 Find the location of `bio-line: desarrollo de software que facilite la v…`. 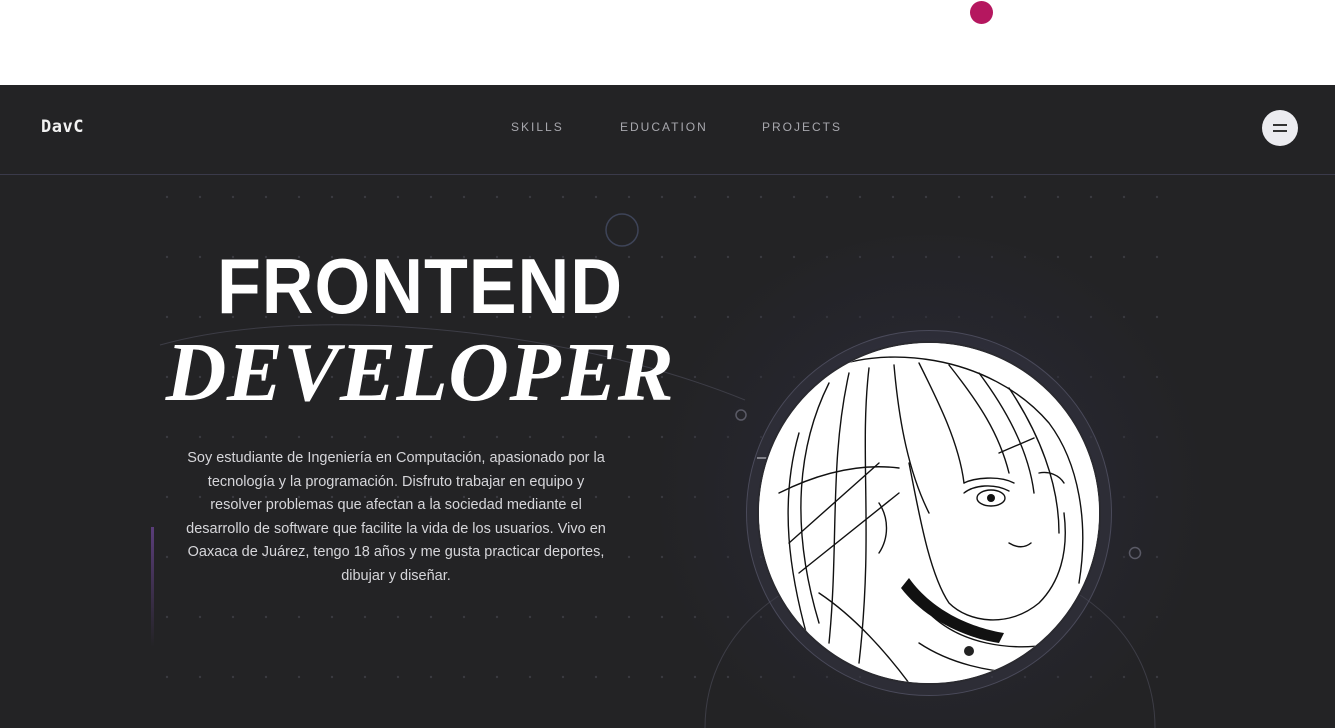

bio-line: desarrollo de software que facilite la v… is located at coordinates (396, 528).